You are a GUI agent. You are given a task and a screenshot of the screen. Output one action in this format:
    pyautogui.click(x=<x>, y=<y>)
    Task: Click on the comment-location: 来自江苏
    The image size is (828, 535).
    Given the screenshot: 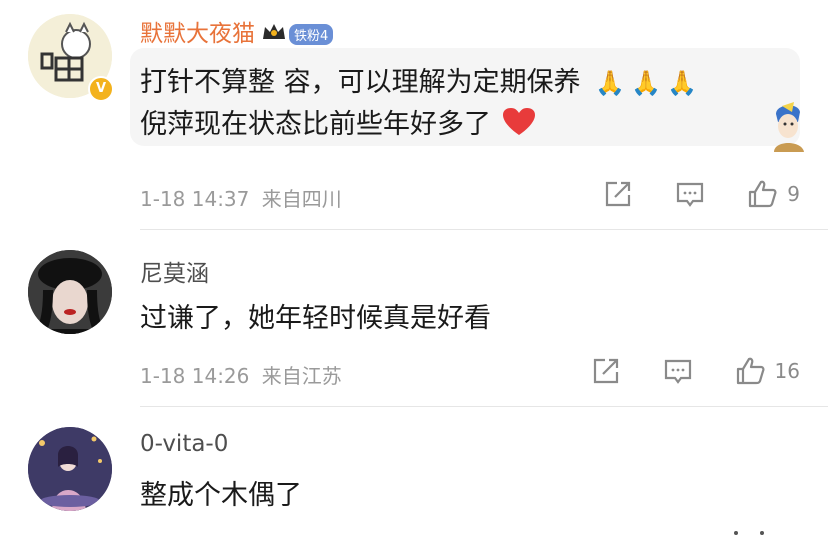 What is the action you would take?
    pyautogui.click(x=301, y=376)
    